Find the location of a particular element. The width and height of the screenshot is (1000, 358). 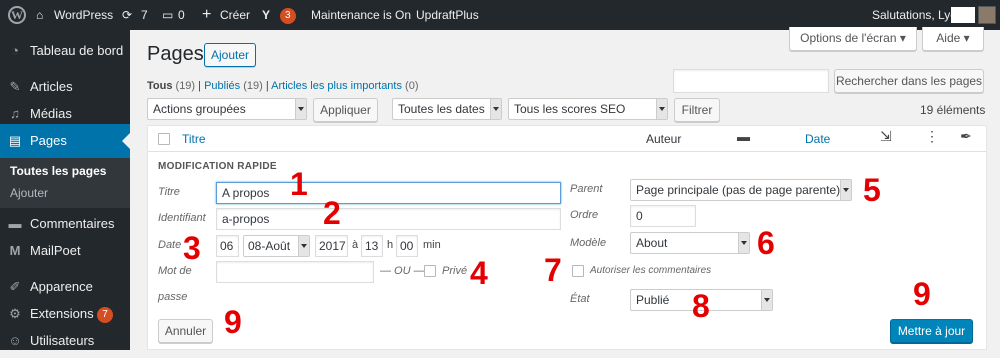

parent-label: Parent is located at coordinates (586, 189).